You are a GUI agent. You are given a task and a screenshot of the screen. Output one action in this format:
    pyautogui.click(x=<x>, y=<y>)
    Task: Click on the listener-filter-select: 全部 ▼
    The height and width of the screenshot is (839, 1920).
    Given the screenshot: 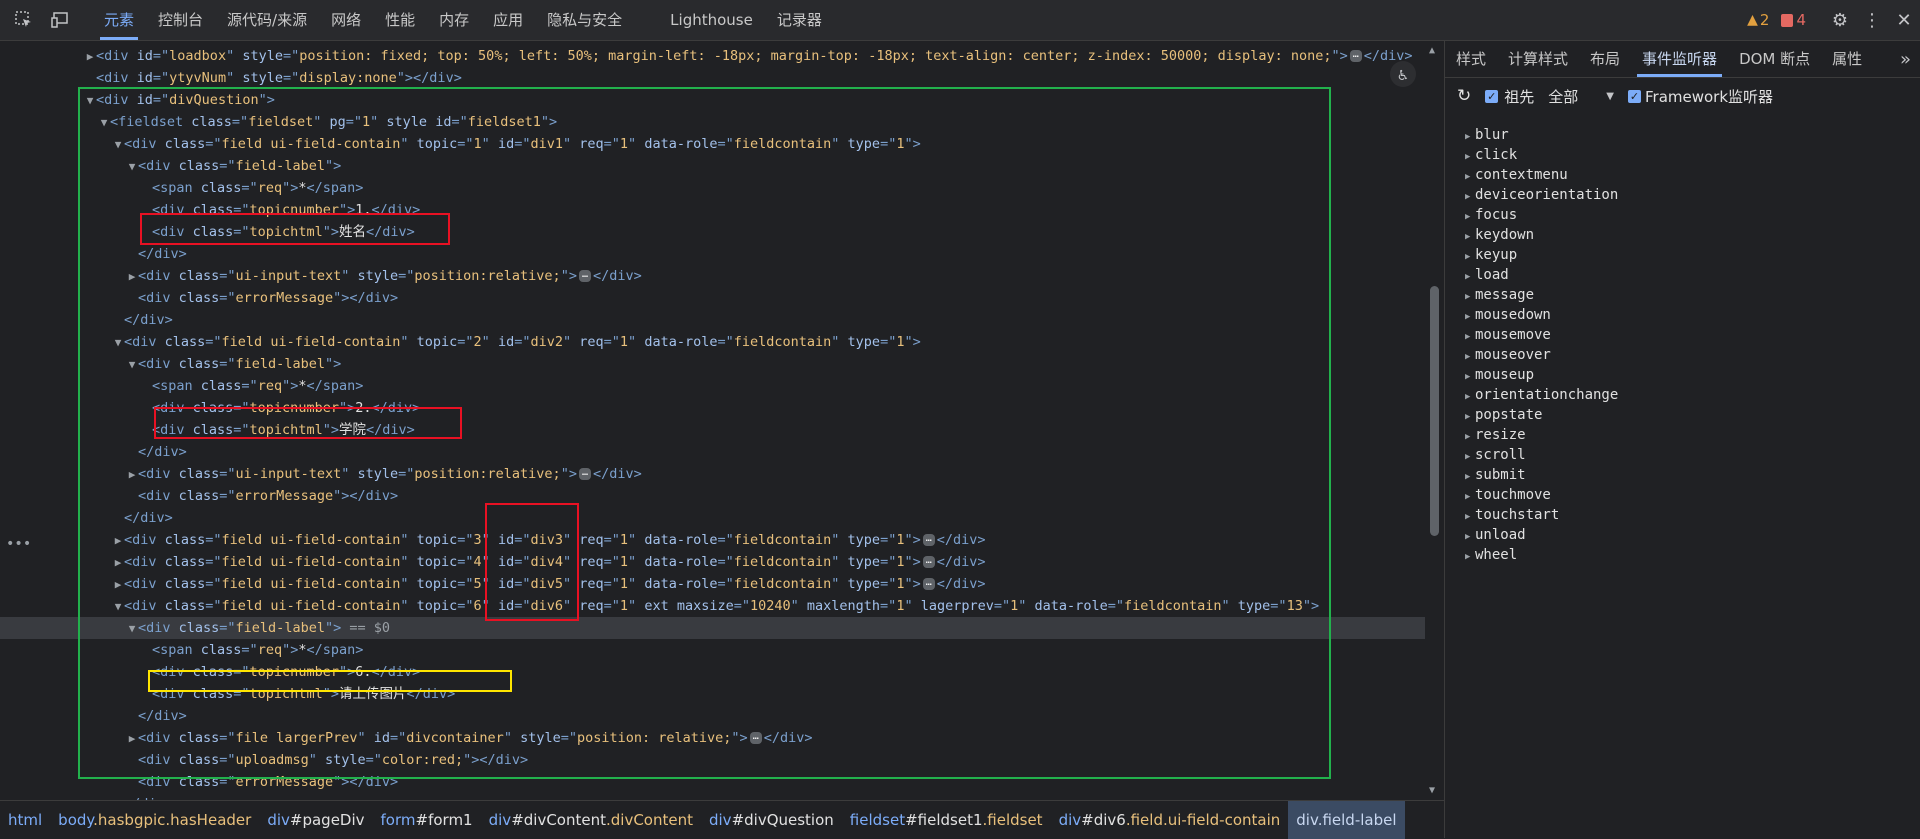 What is the action you would take?
    pyautogui.click(x=1581, y=96)
    